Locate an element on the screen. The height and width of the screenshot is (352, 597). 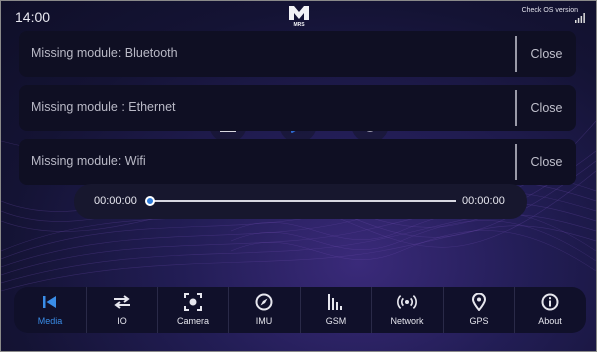
nav-label: About is located at coordinates (550, 321).